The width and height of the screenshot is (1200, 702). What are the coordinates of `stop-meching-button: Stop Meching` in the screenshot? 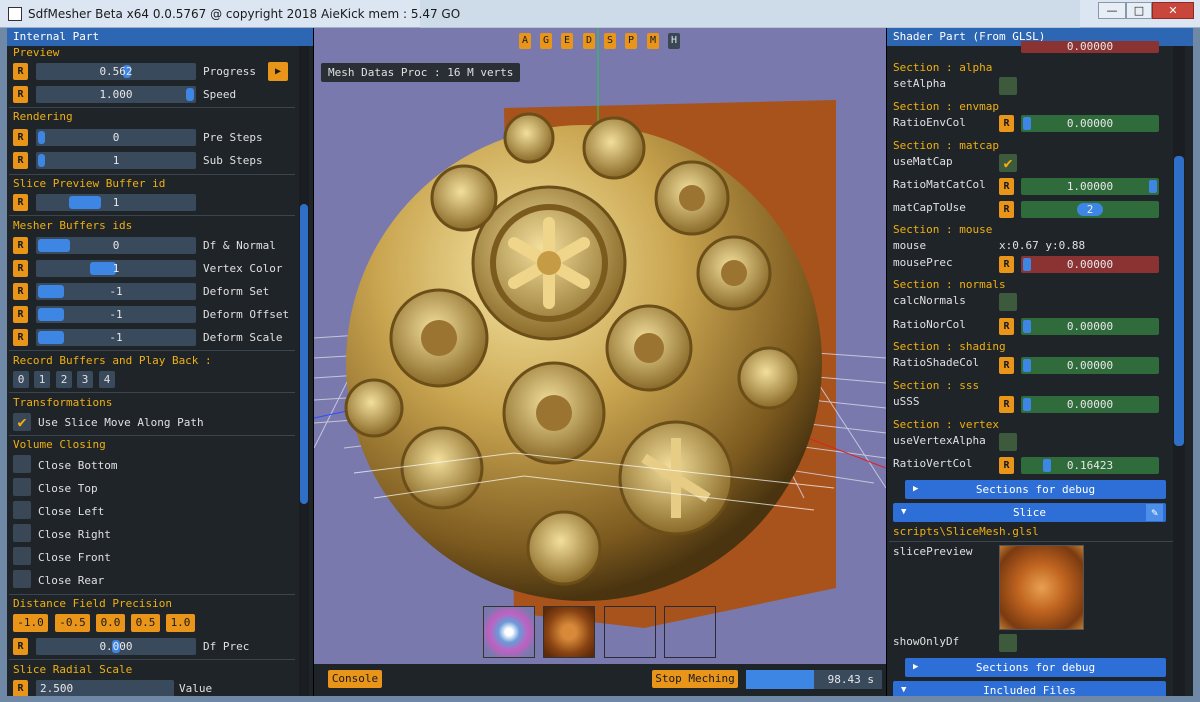 It's located at (695, 679).